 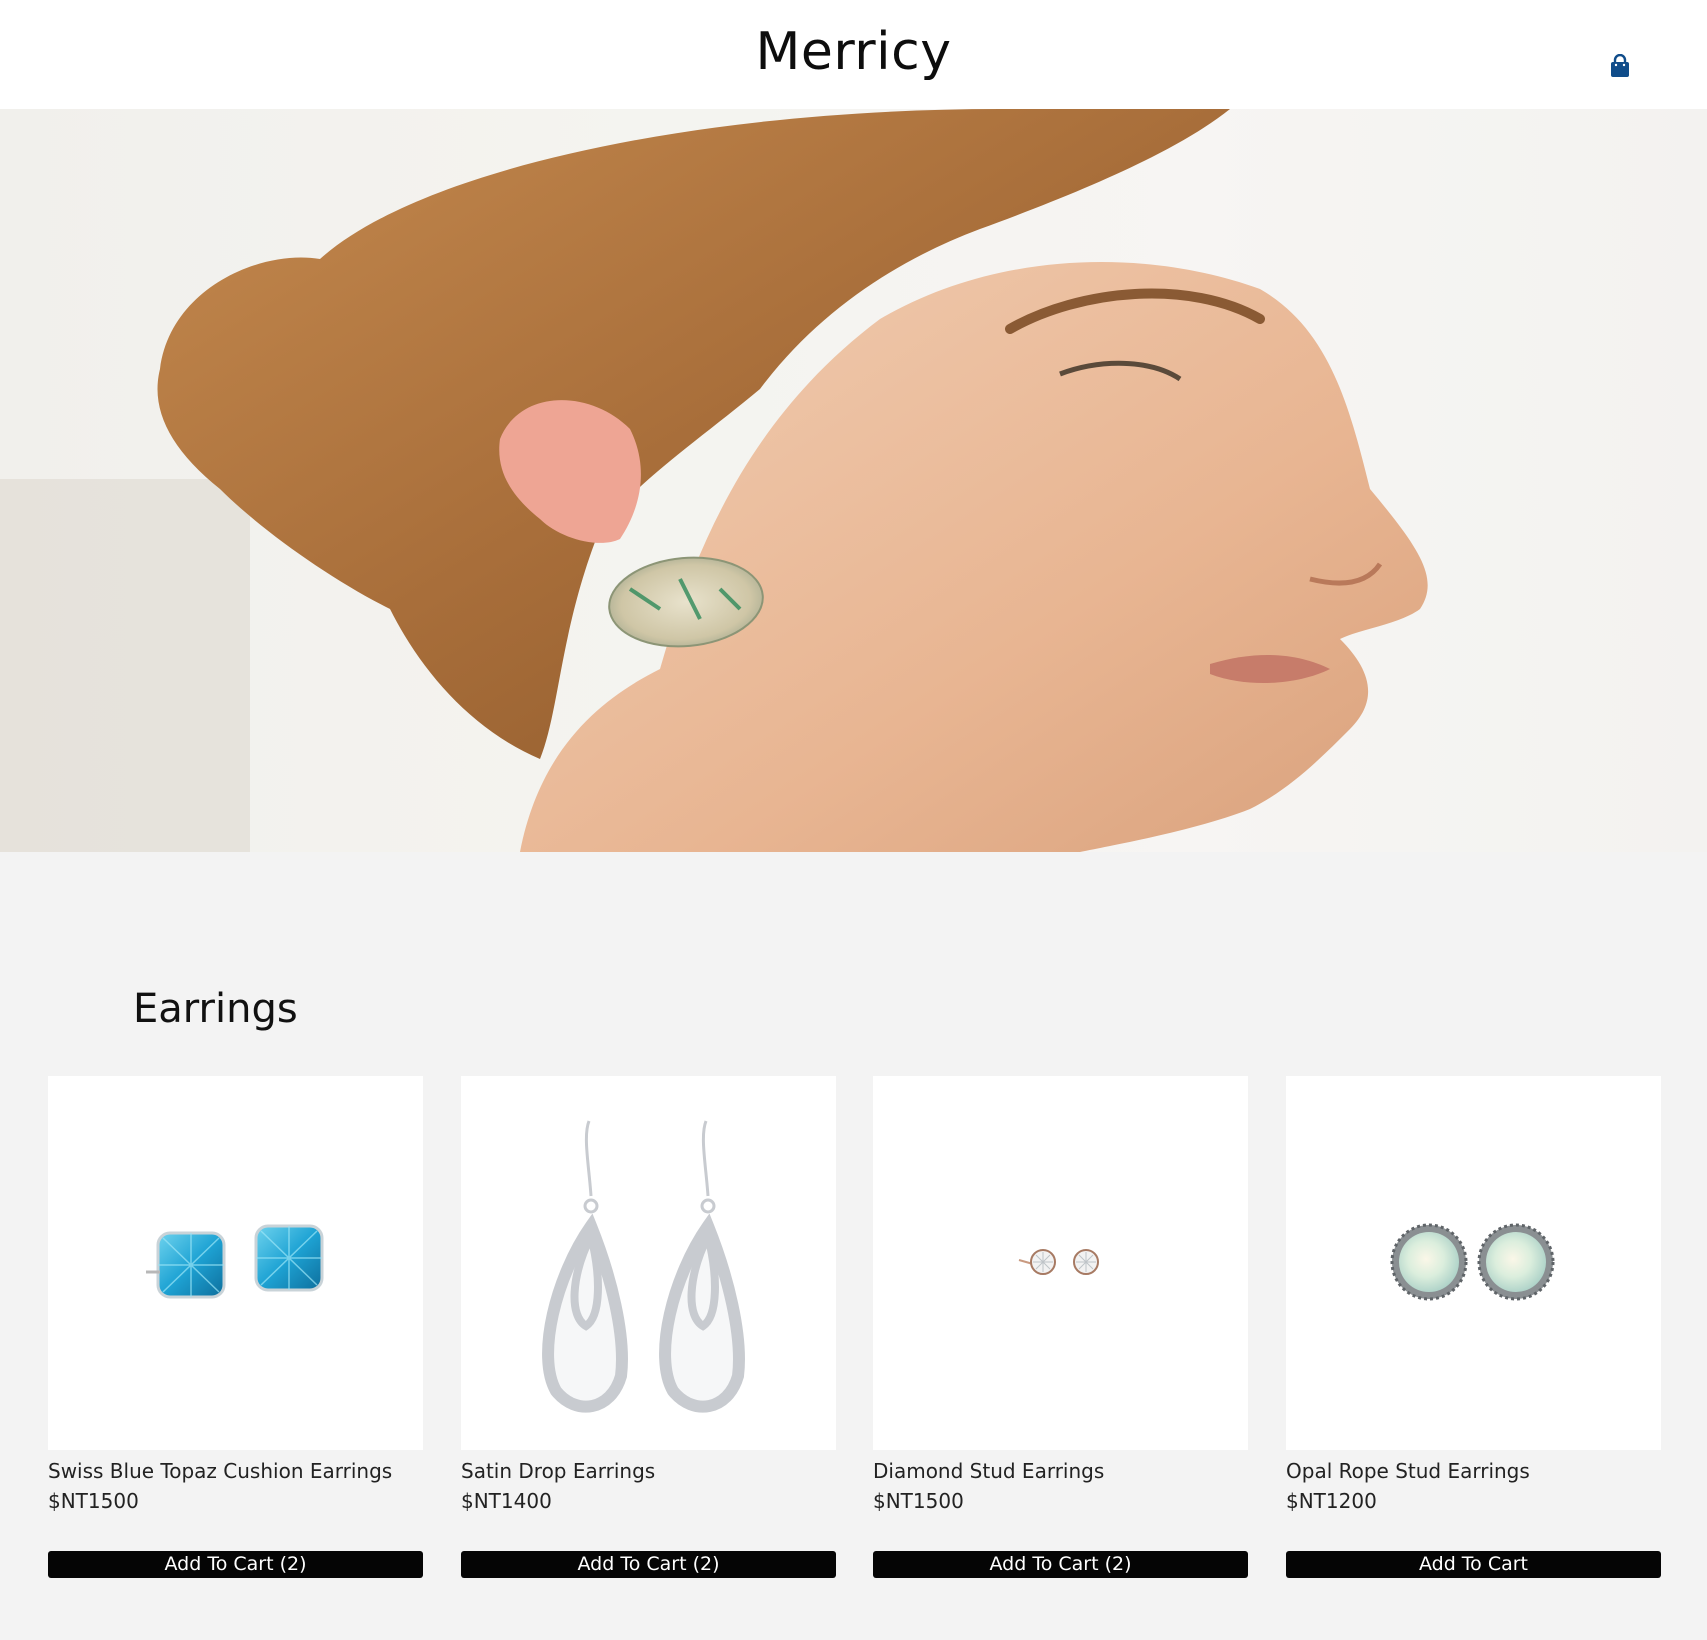 I want to click on product-name: Swiss Blue Topaz Cushion Earrings, so click(x=235, y=1471).